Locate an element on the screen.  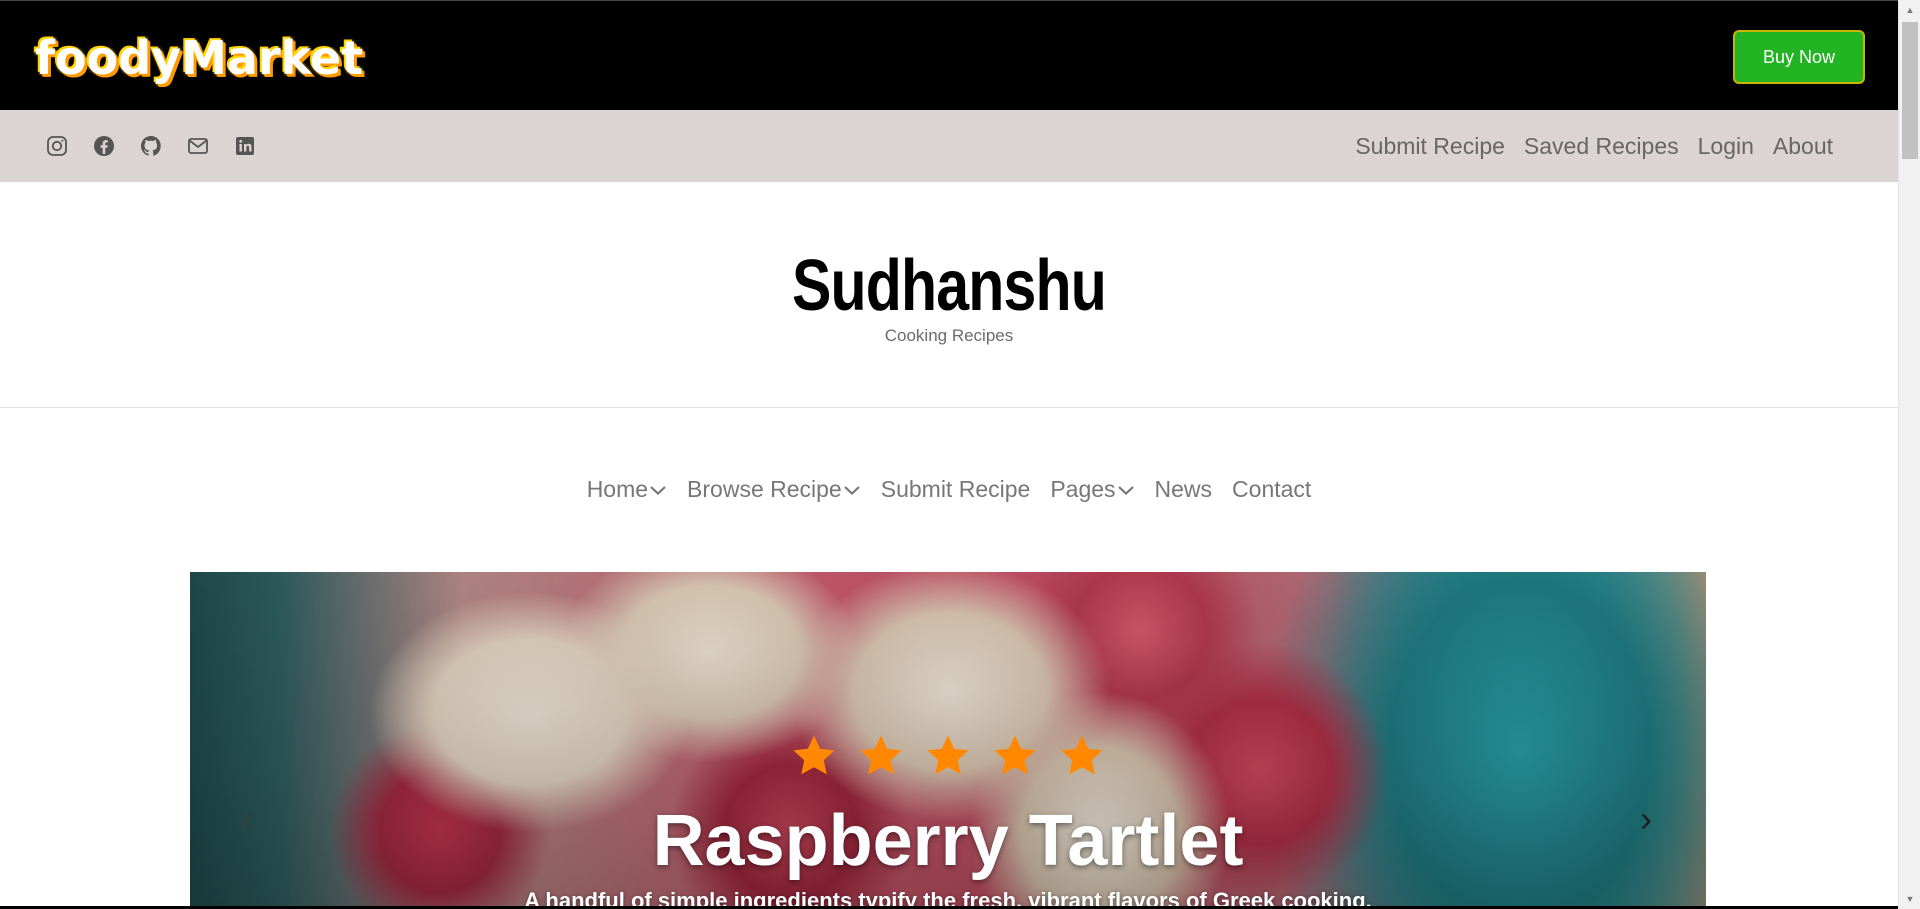
nav-browse-recipe: Browse Recipe is located at coordinates (774, 489).